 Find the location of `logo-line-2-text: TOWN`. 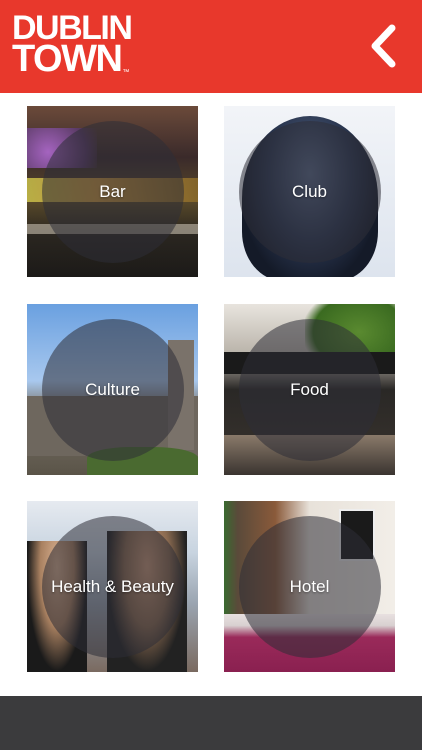

logo-line-2-text: TOWN is located at coordinates (67, 59).